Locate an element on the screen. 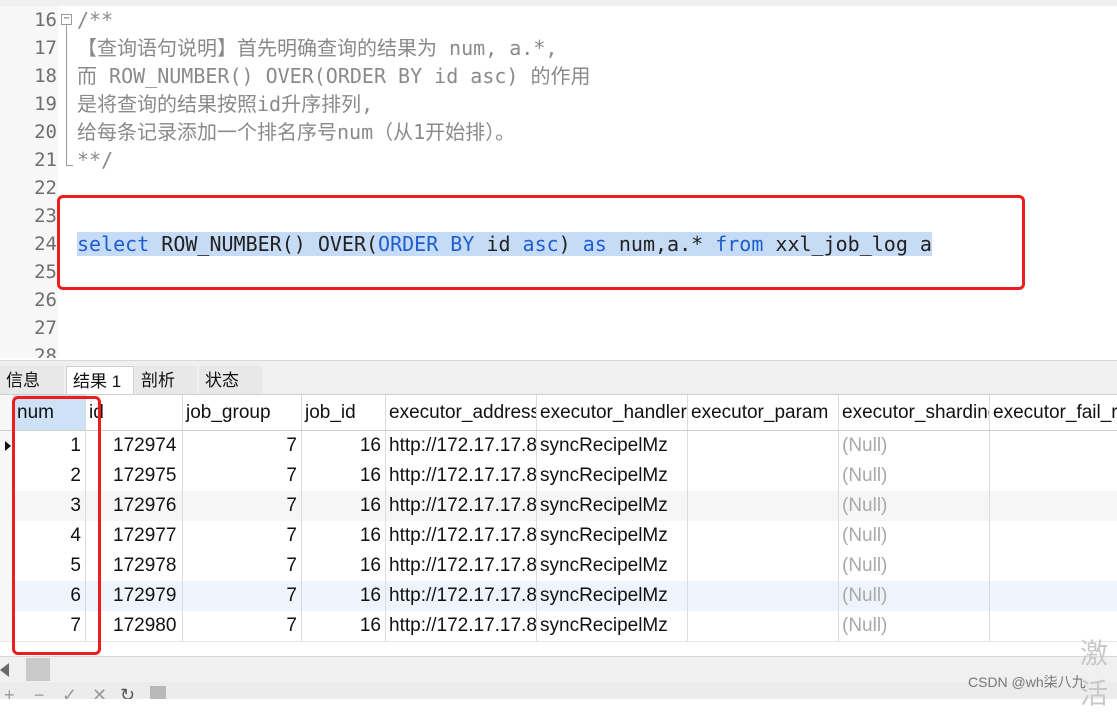 The image size is (1117, 712). column-header-id: id is located at coordinates (134, 412).